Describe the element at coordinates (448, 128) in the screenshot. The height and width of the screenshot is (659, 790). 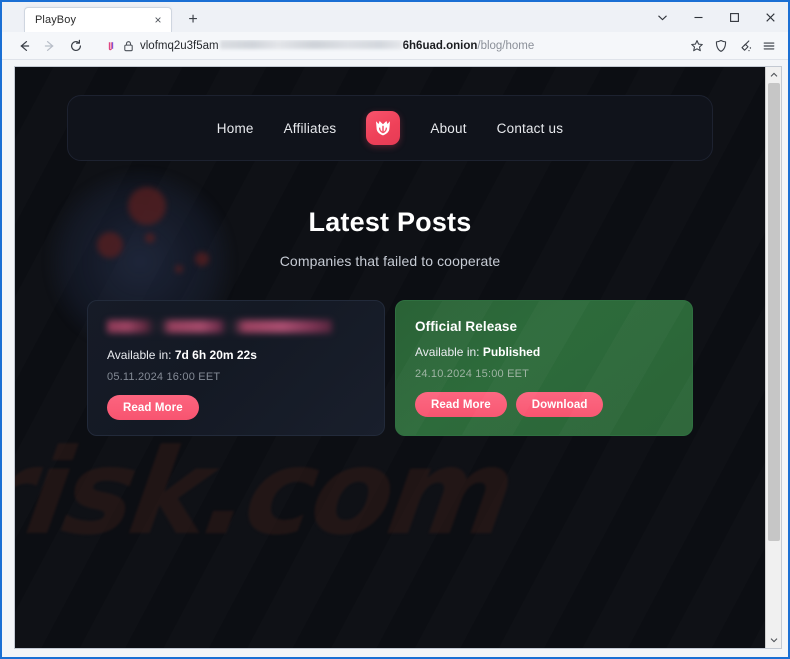
I see `nav-link-about: About` at that location.